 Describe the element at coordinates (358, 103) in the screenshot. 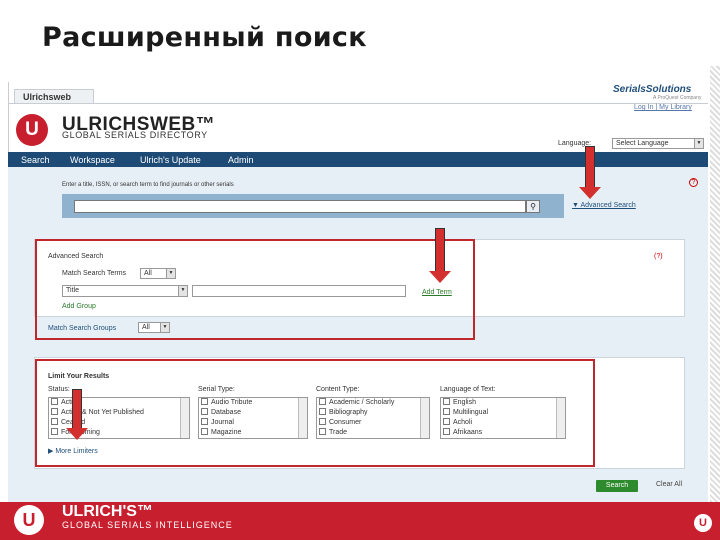

I see `tab-divider` at that location.